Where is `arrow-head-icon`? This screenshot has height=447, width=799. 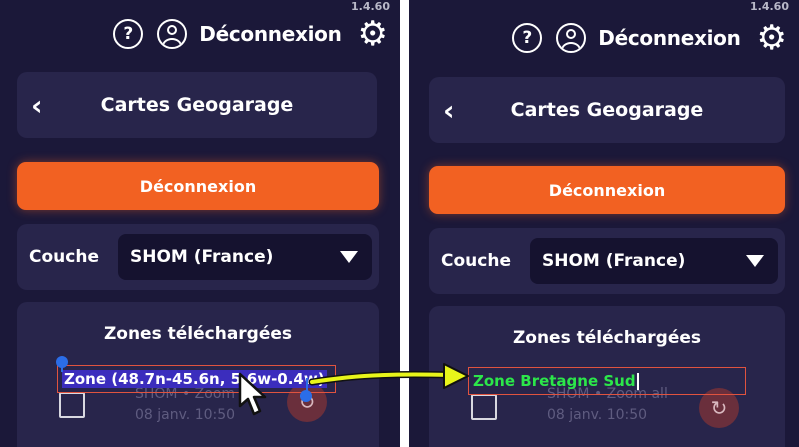 arrow-head-icon is located at coordinates (456, 376).